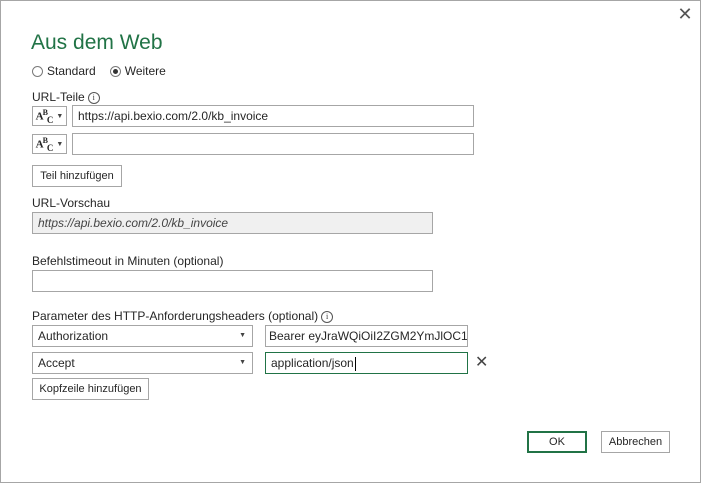  Describe the element at coordinates (71, 203) in the screenshot. I see `url-preview-label: URL-Vorschau` at that location.